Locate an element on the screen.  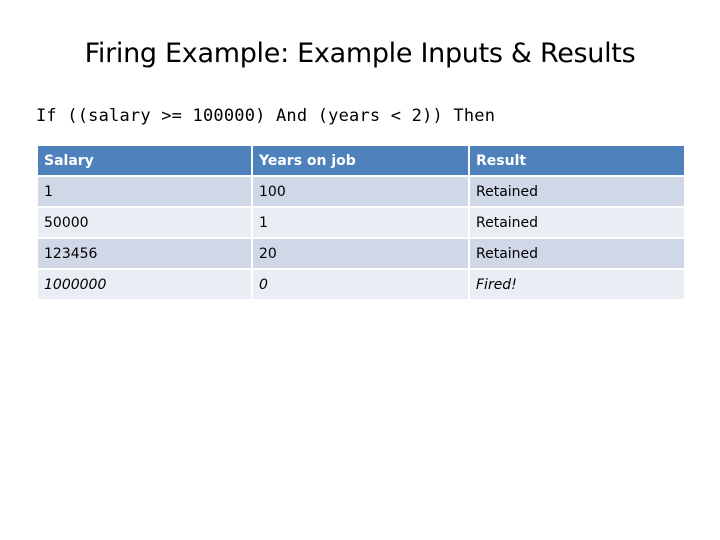
table-row: 123456 20 Retained is located at coordinates (361, 253).